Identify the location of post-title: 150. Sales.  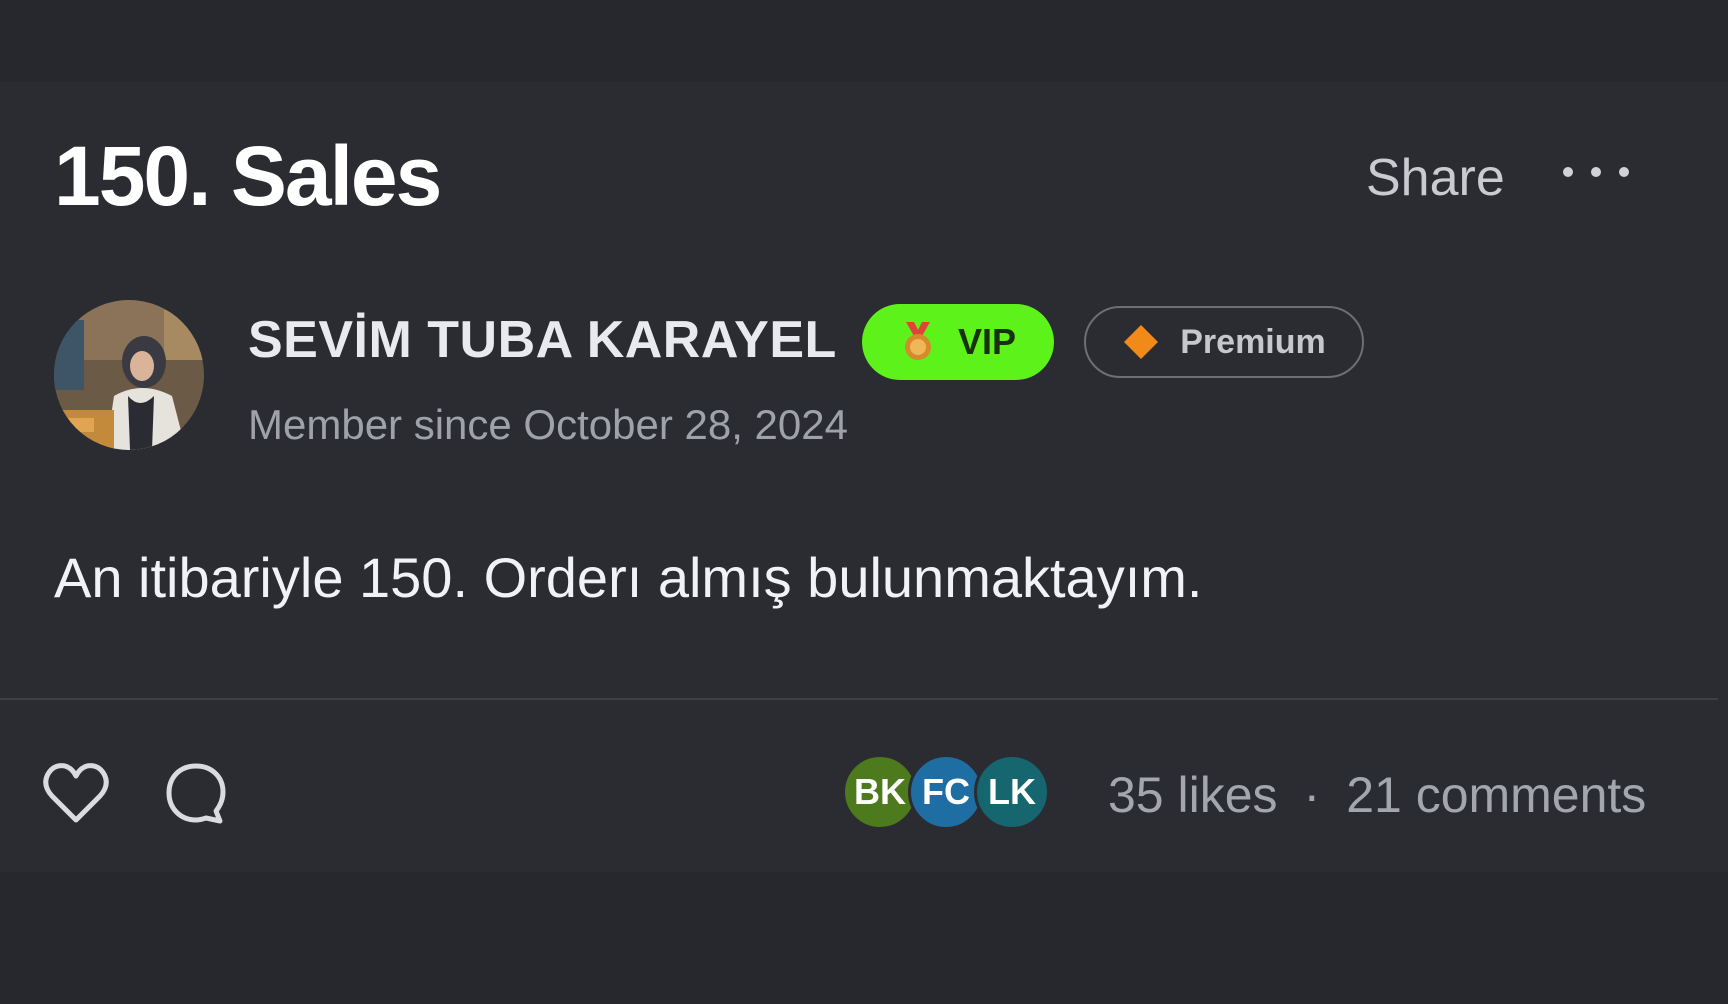
(248, 176).